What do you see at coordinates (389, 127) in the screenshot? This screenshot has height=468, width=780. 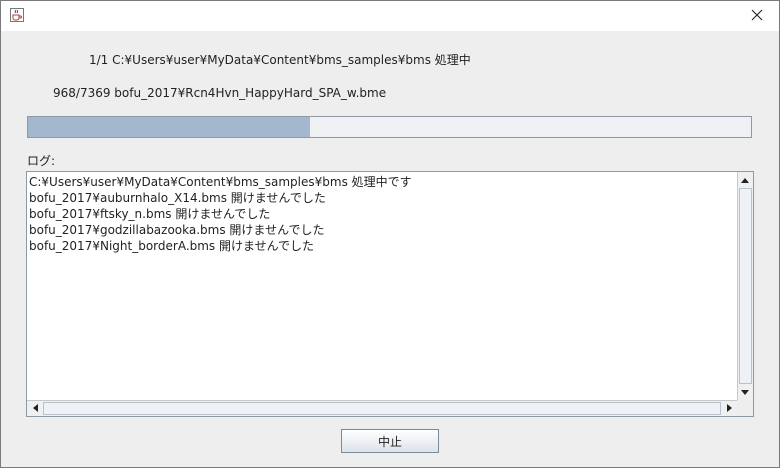 I see `progress-bar` at bounding box center [389, 127].